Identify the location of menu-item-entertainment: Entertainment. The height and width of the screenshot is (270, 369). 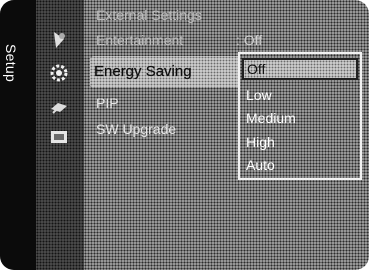
(139, 40).